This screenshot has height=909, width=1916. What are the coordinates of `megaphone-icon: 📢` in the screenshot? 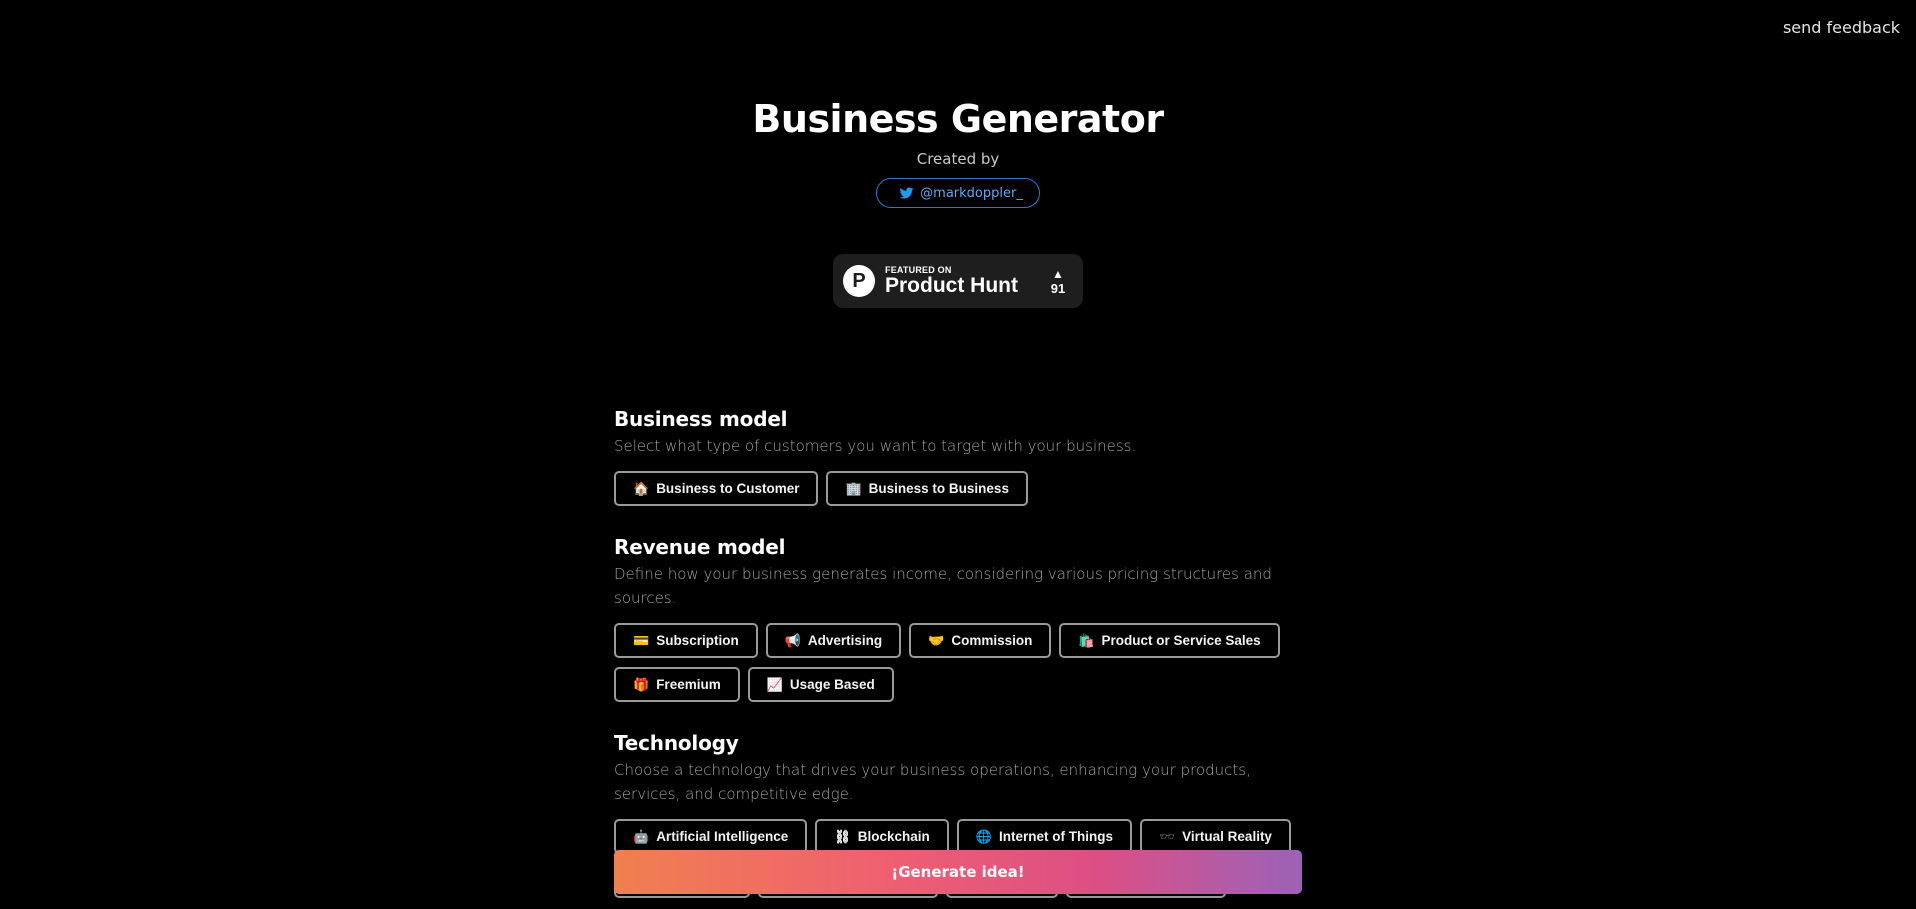 It's located at (792, 640).